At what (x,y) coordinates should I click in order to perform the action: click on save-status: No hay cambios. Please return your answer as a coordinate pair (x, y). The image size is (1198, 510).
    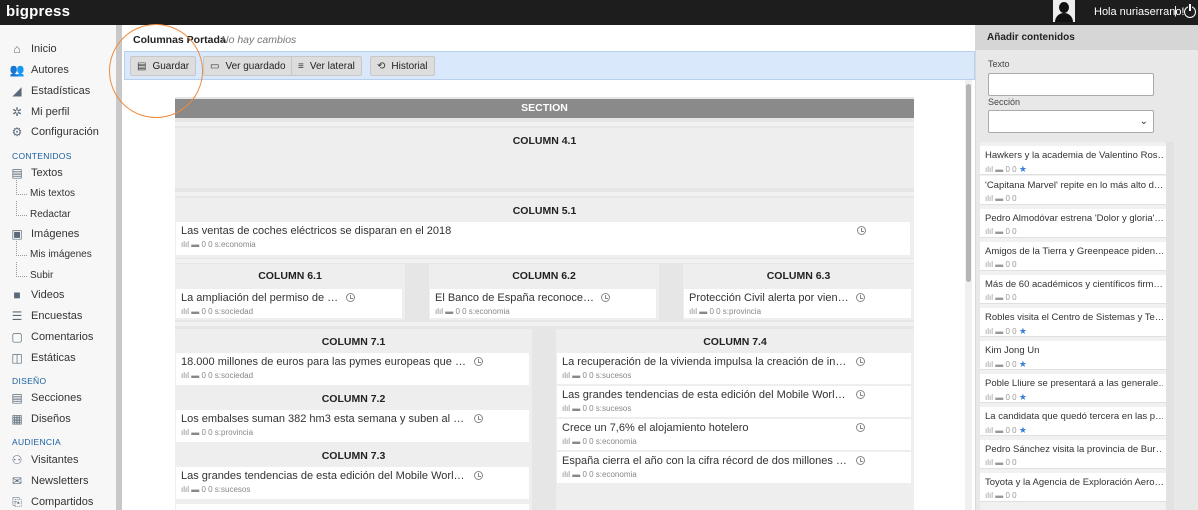
    Looking at the image, I should click on (259, 40).